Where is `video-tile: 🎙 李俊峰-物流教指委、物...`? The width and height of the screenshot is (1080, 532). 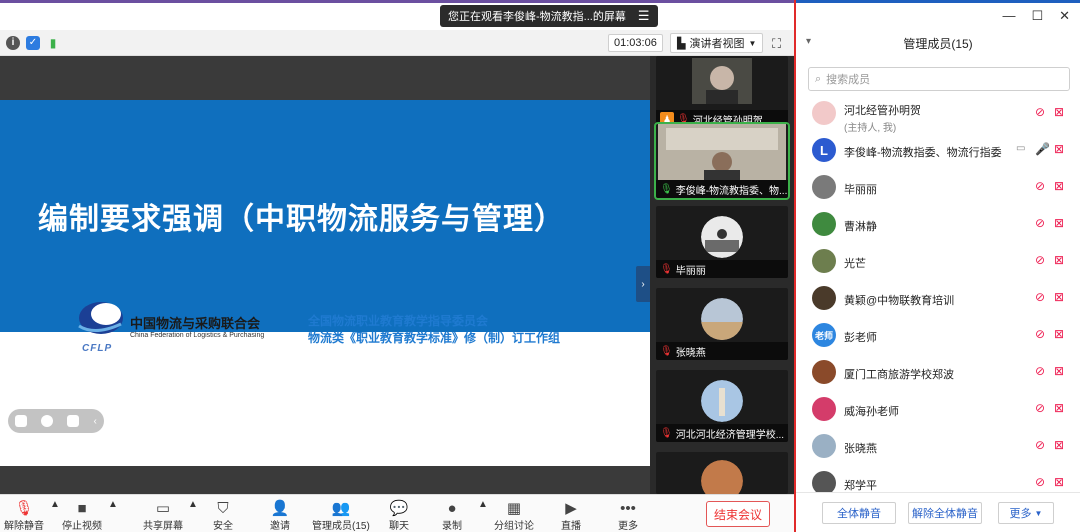 video-tile: 🎙 李俊峰-物流教指委、物... is located at coordinates (722, 161).